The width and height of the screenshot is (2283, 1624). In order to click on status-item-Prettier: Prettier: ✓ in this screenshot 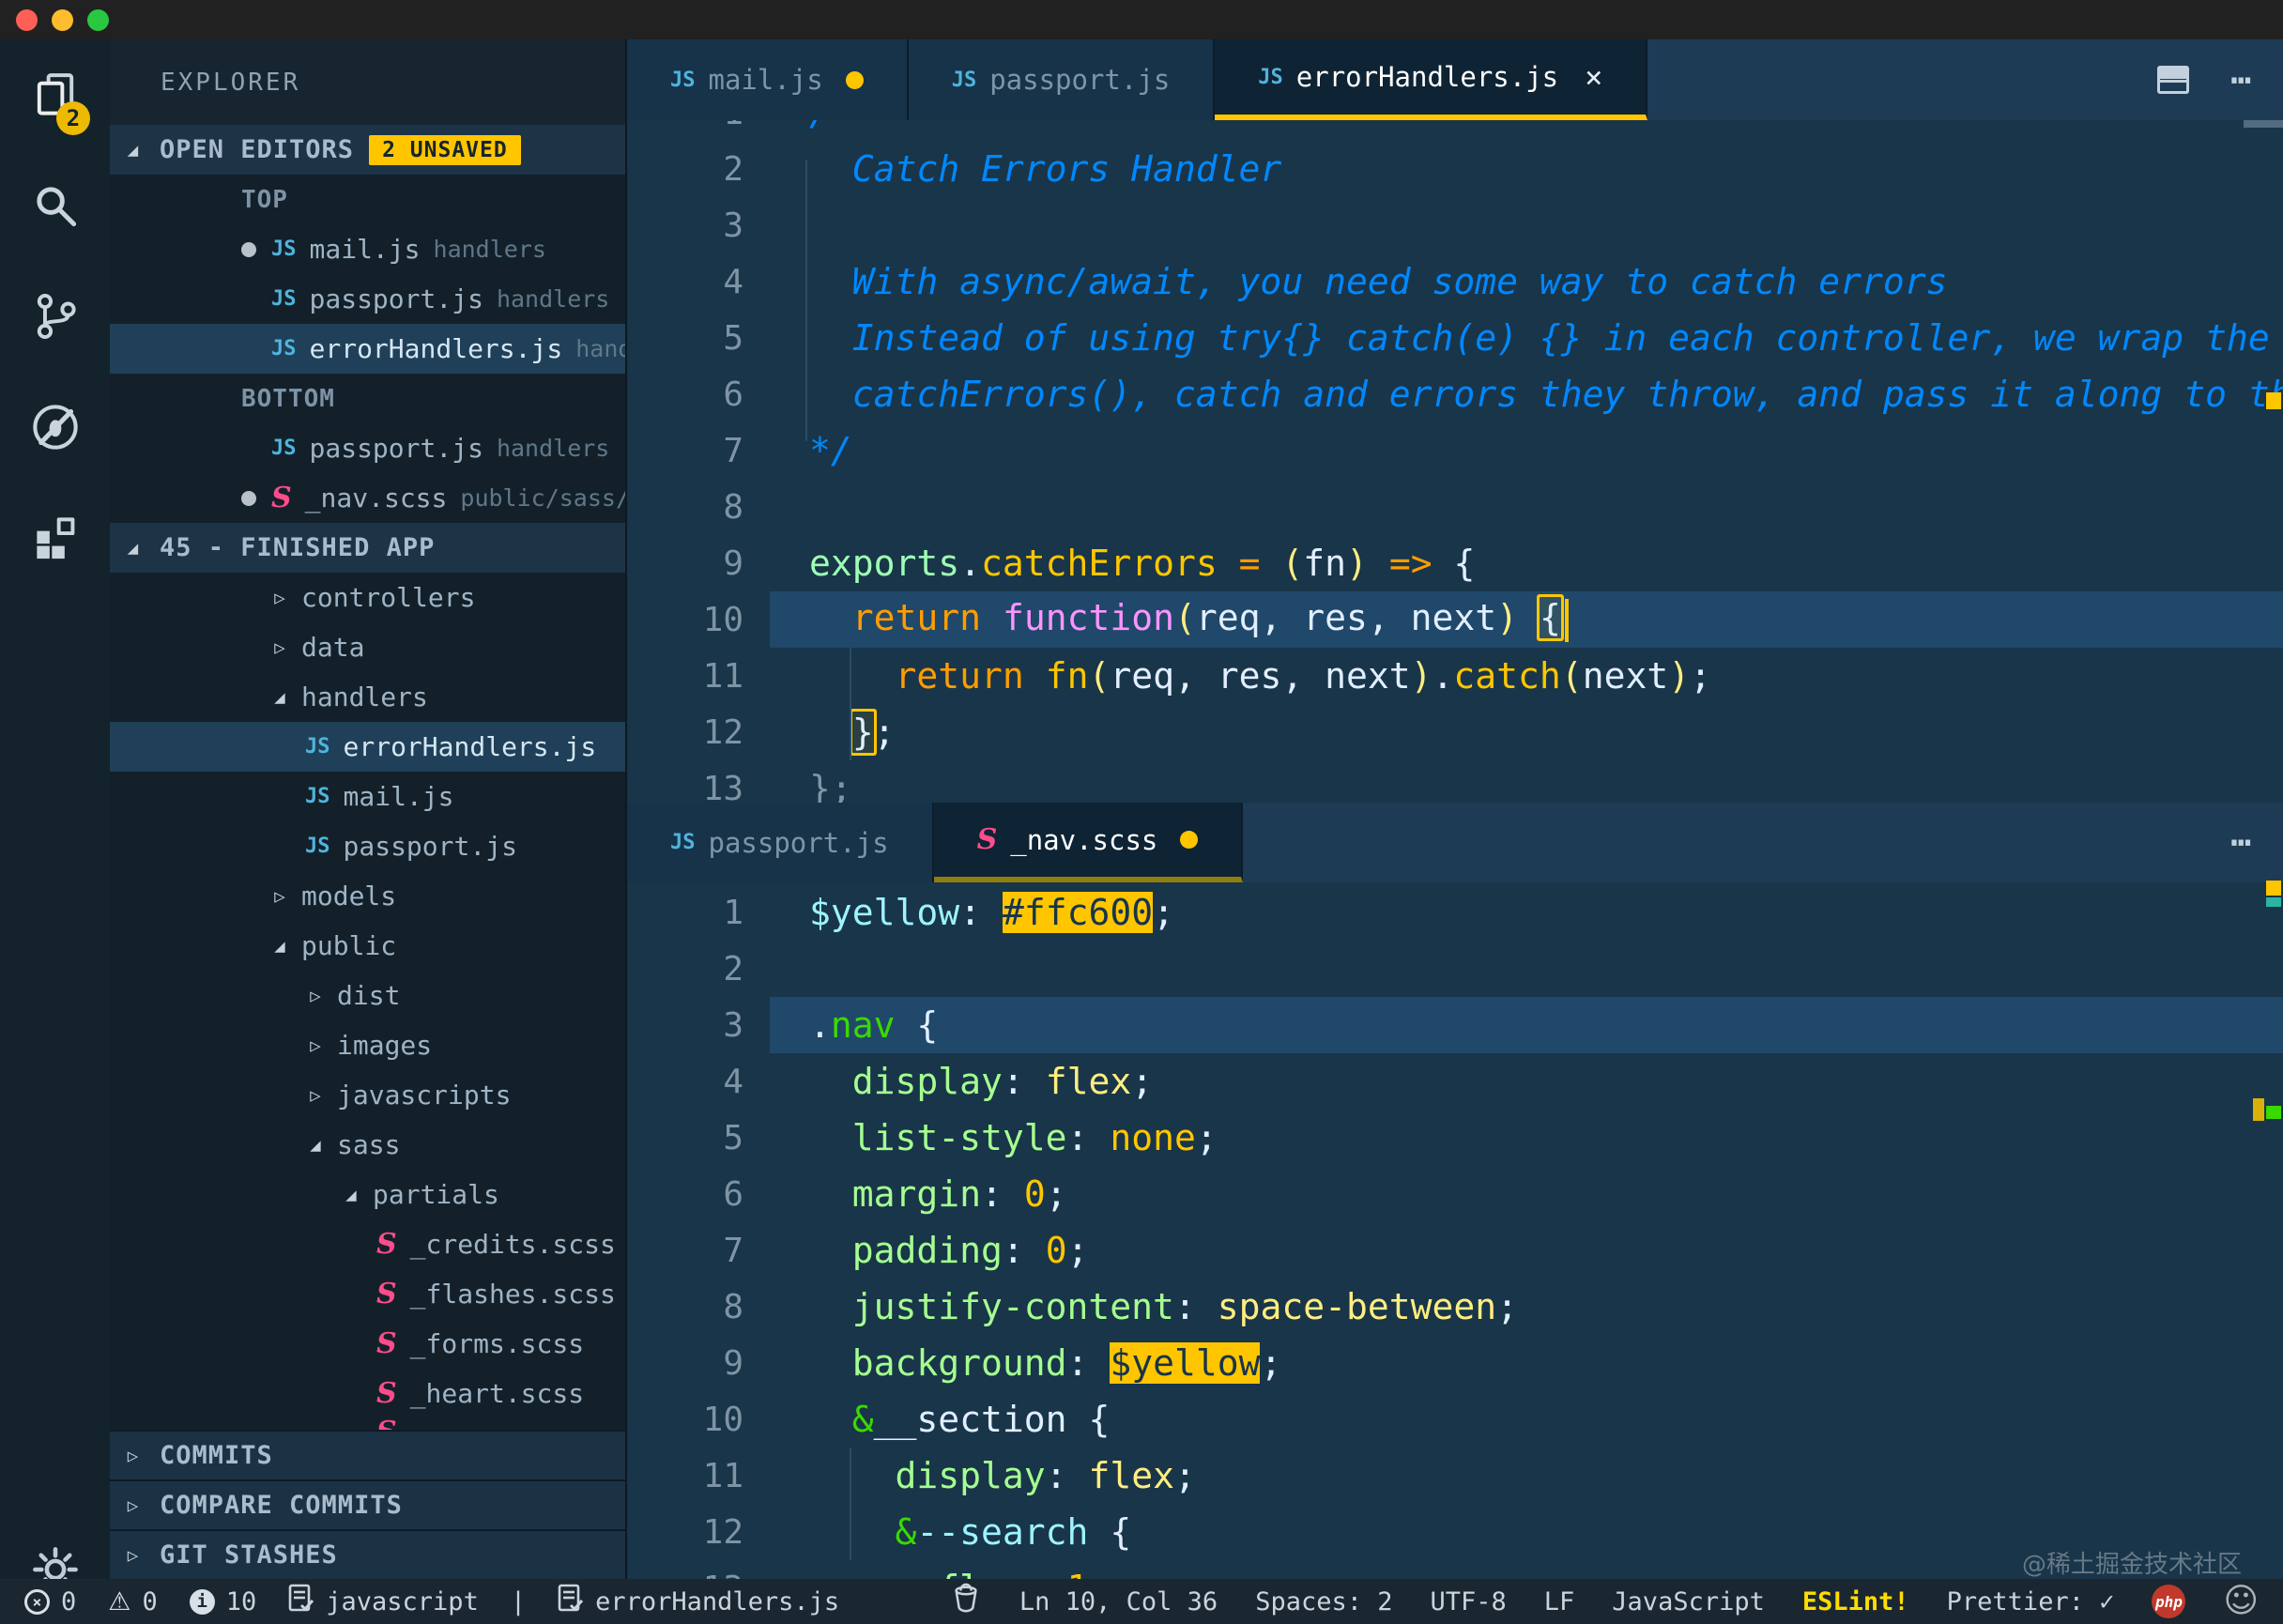, I will do `click(2031, 1601)`.